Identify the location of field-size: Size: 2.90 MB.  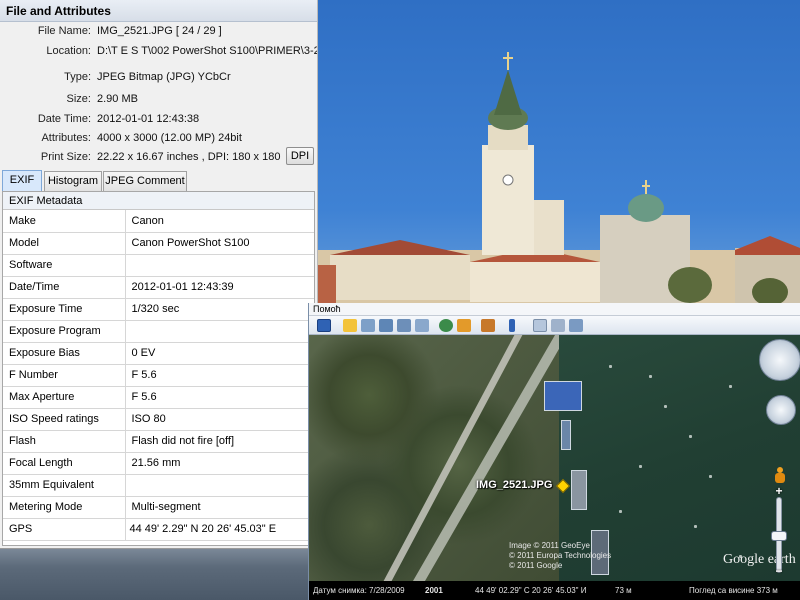
(102, 99).